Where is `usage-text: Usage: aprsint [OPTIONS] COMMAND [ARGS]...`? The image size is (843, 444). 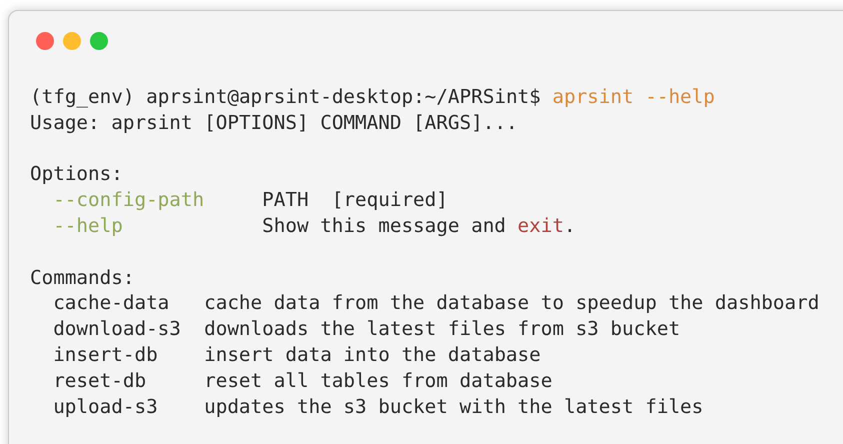
usage-text: Usage: aprsint [OPTIONS] COMMAND [ARGS]... is located at coordinates (274, 122).